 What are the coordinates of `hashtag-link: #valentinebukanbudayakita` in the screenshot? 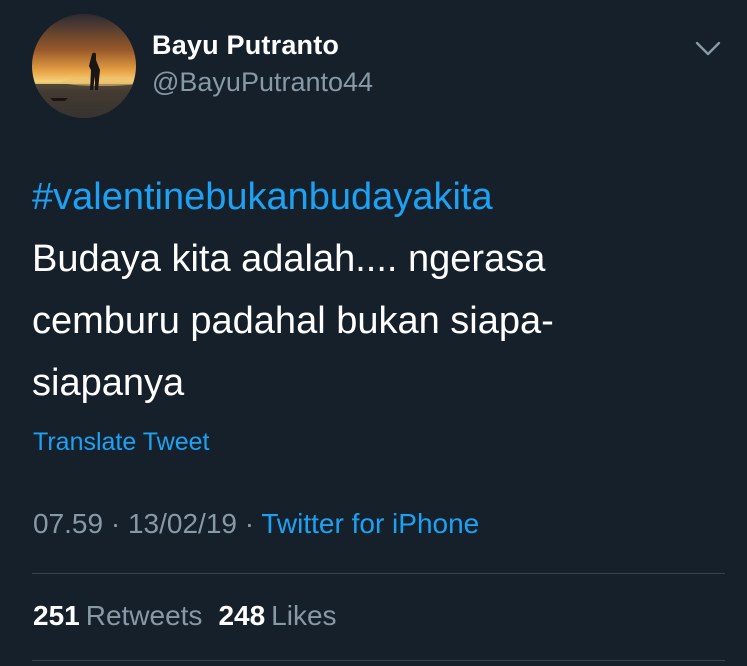 It's located at (352, 197).